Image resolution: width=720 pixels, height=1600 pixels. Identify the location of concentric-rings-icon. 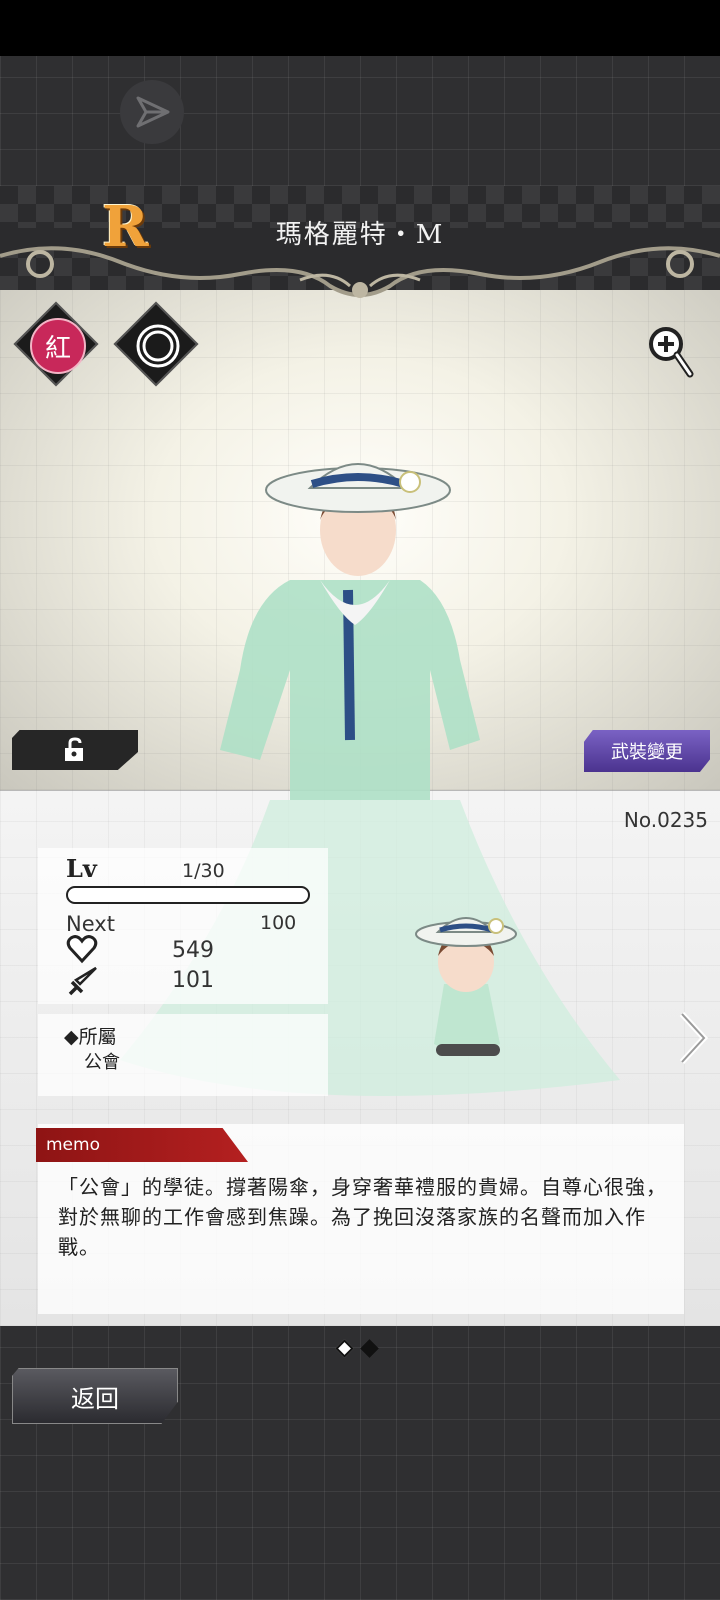
(158, 346).